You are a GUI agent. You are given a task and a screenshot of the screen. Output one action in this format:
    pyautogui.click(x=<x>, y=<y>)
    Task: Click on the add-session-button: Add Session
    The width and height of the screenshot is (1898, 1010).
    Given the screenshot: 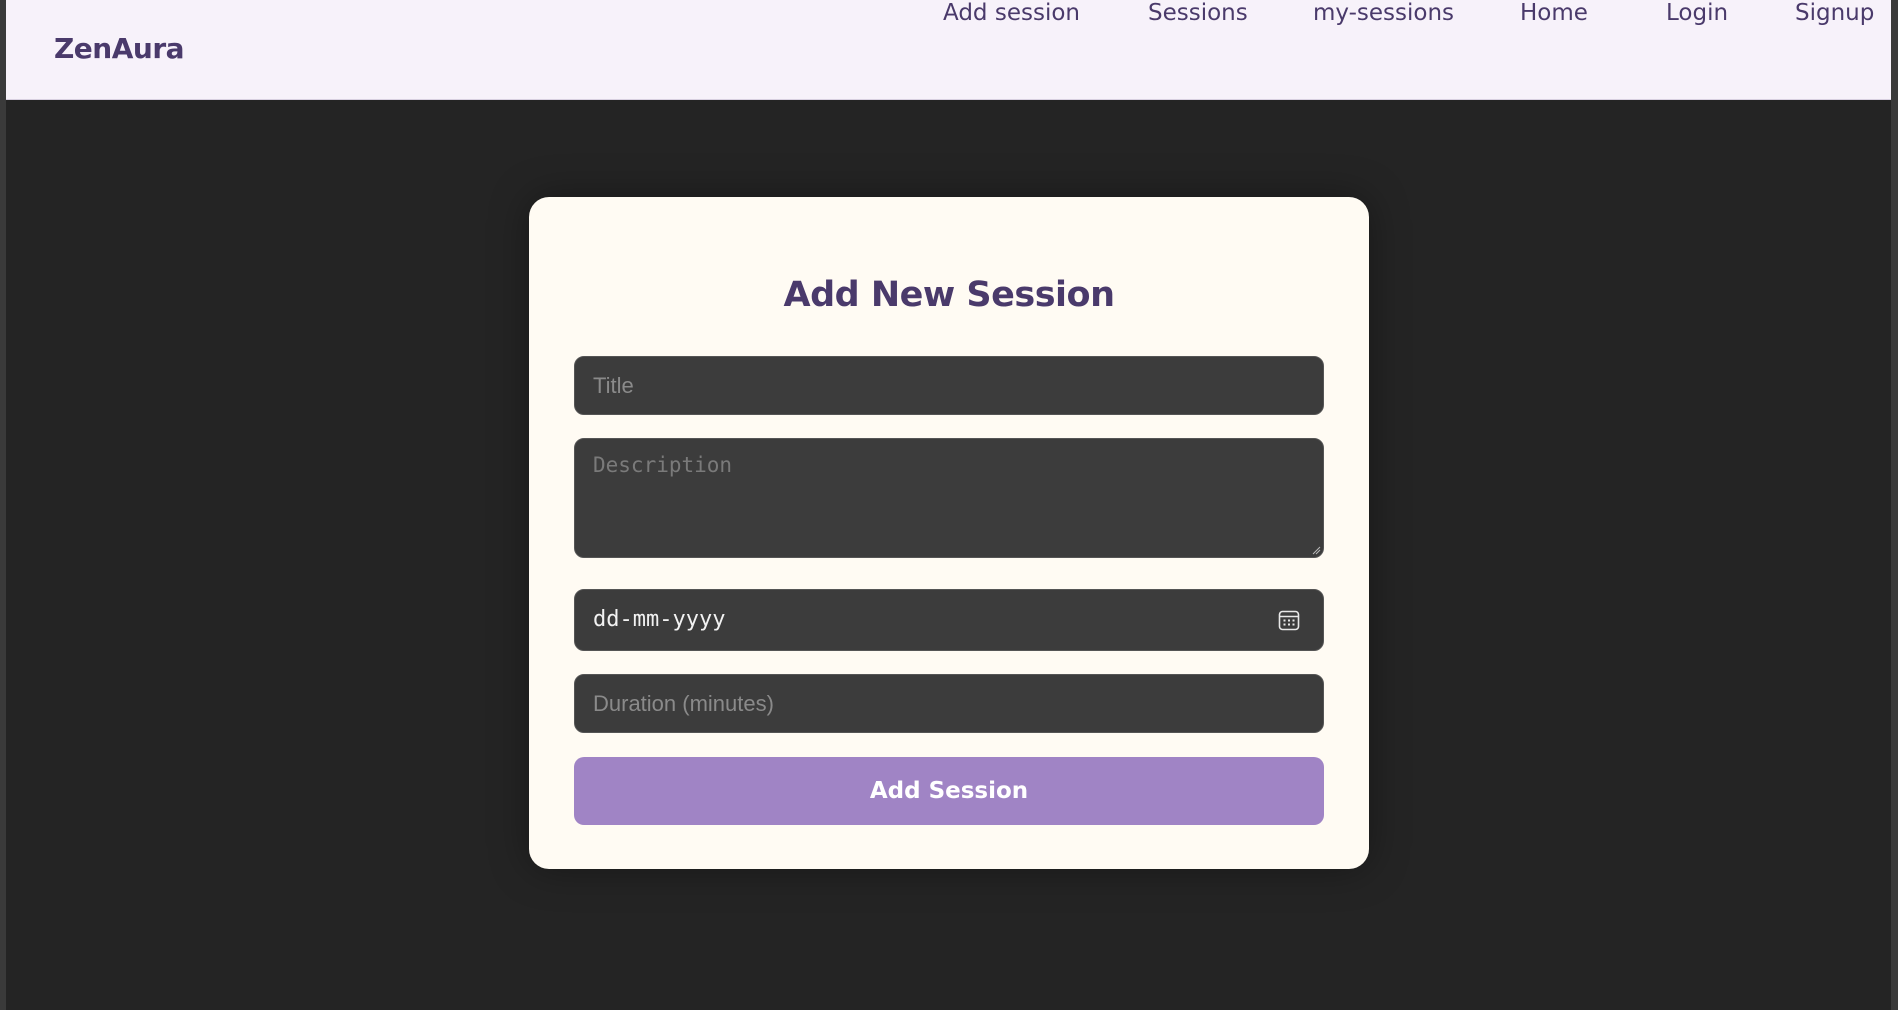 What is the action you would take?
    pyautogui.click(x=949, y=791)
    